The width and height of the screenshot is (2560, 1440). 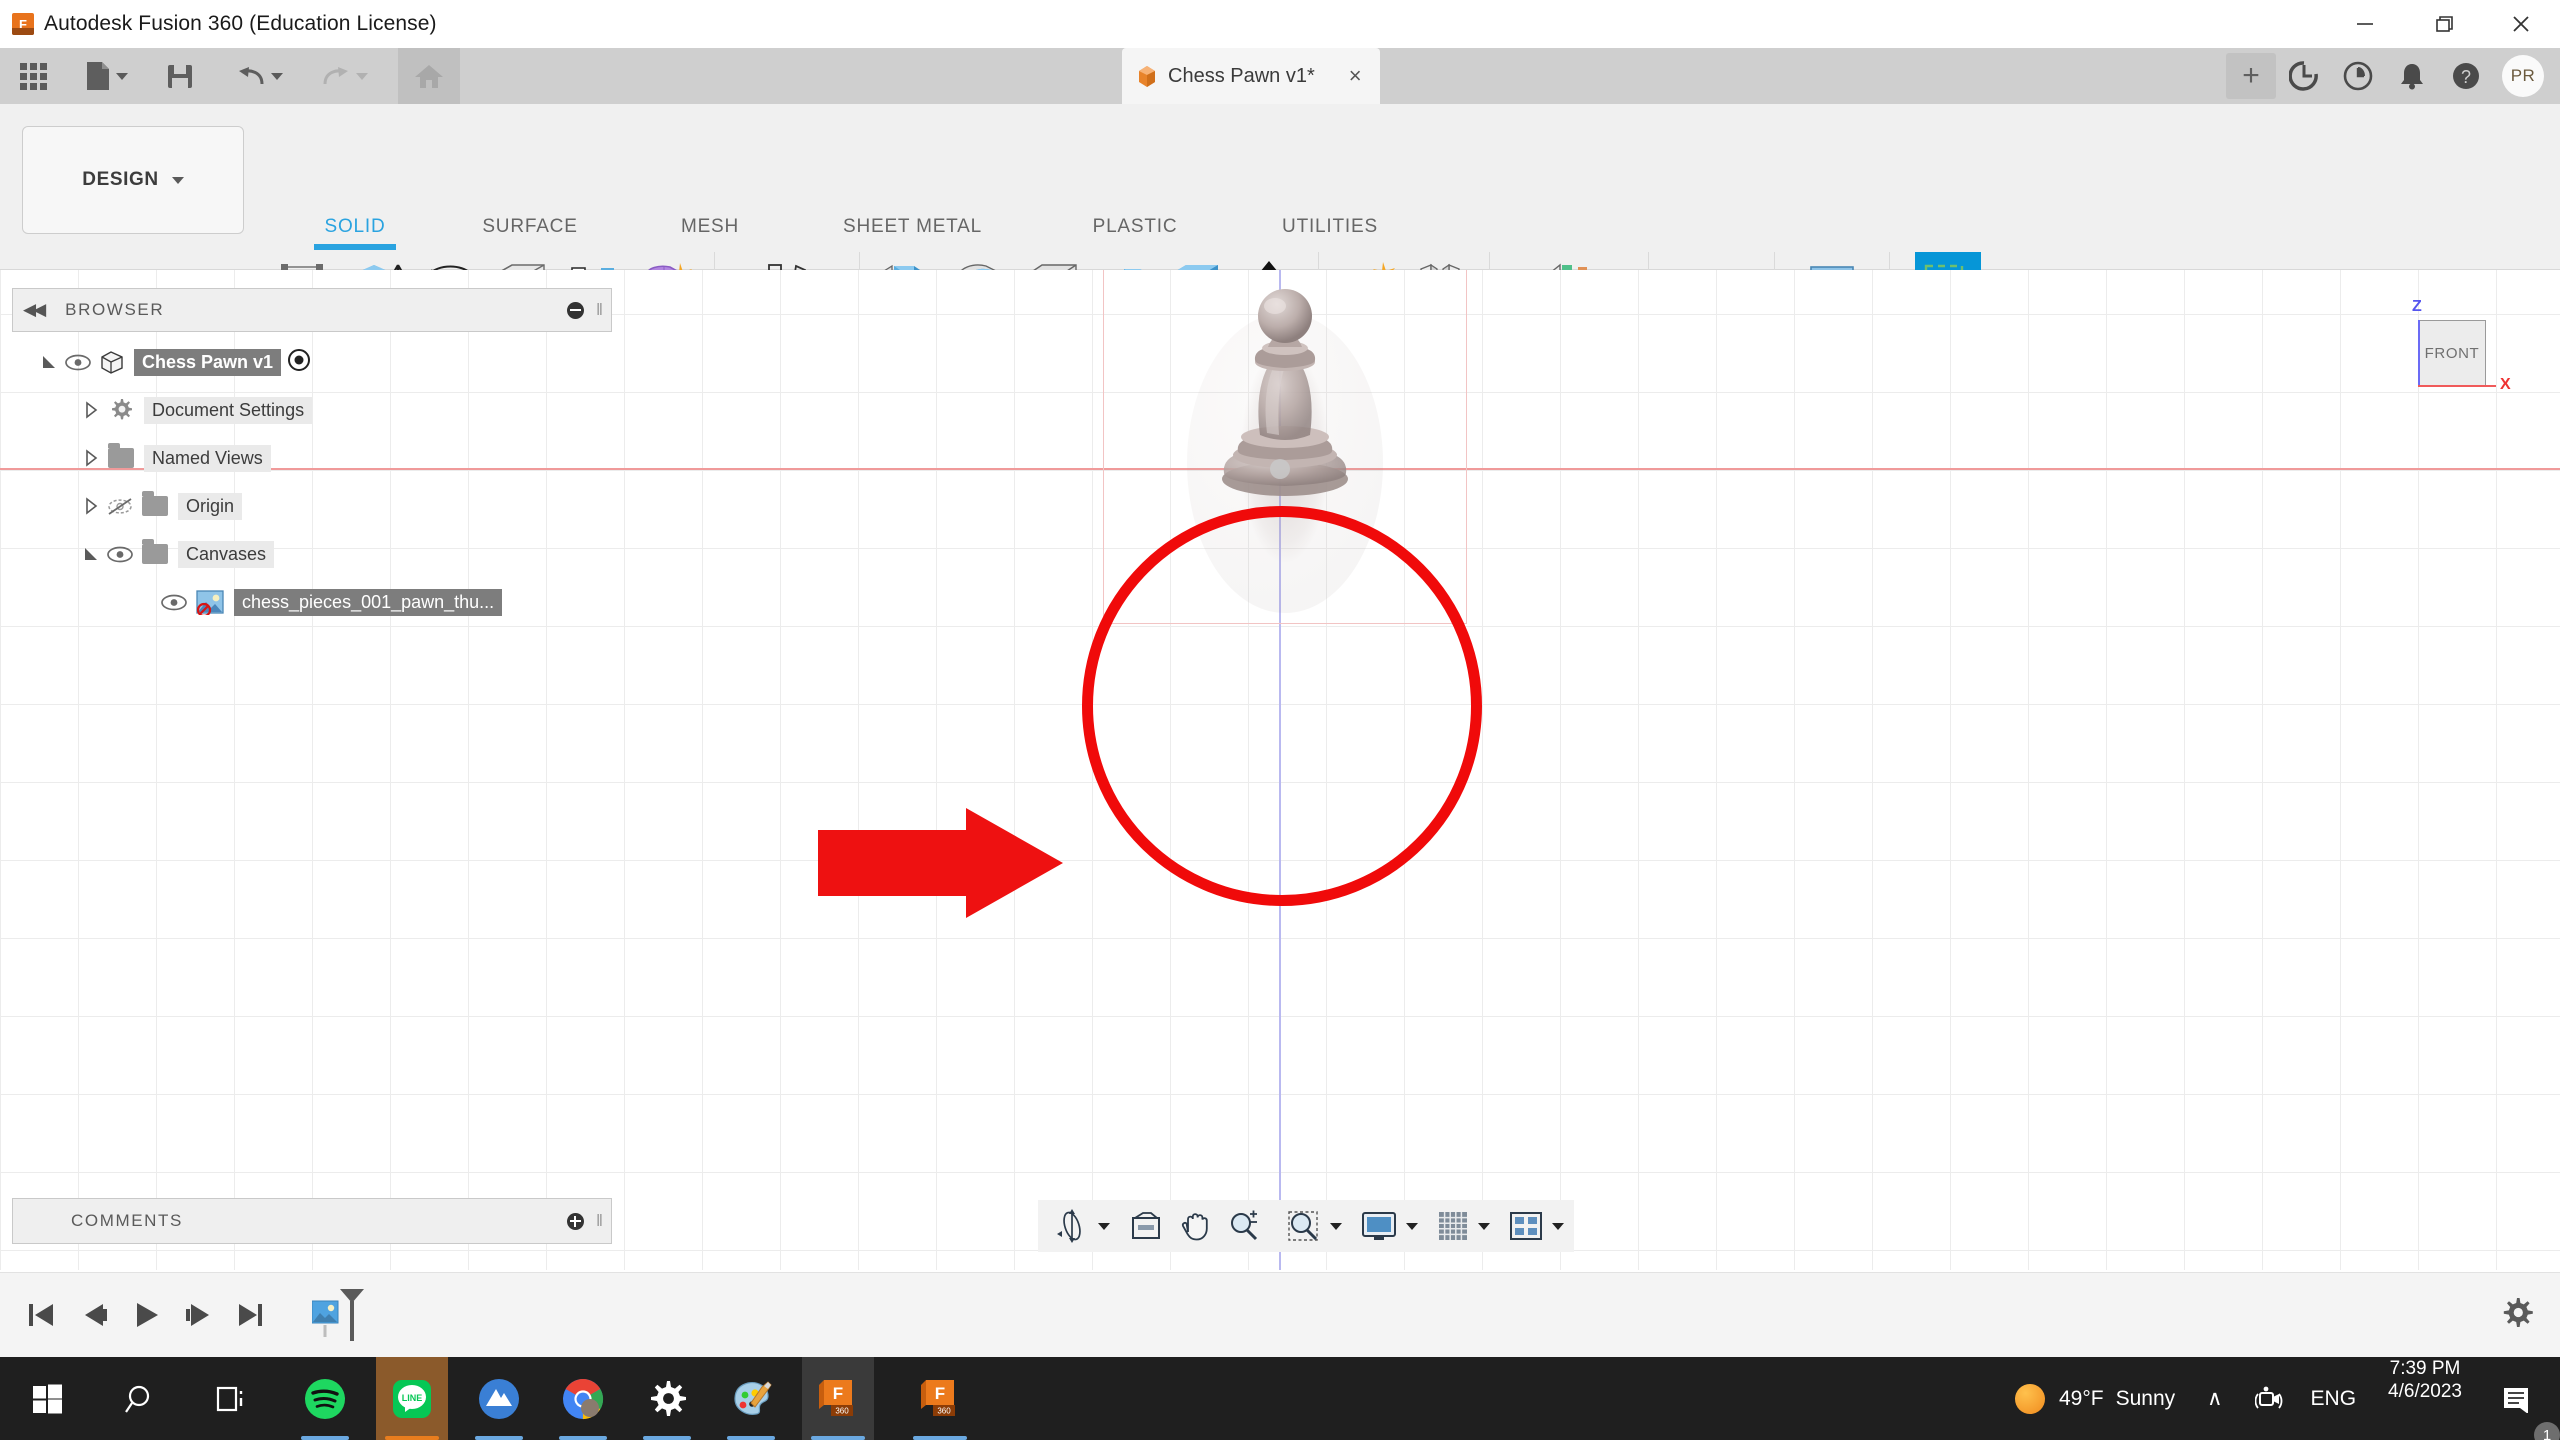 What do you see at coordinates (1195, 1226) in the screenshot?
I see `pan-button` at bounding box center [1195, 1226].